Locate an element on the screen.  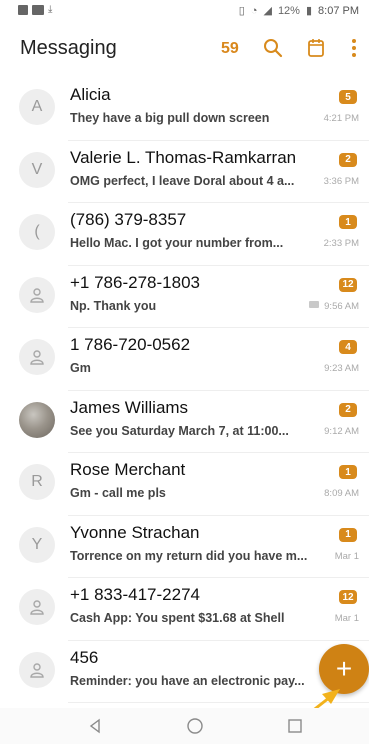
avatar: Y is located at coordinates (37, 544).